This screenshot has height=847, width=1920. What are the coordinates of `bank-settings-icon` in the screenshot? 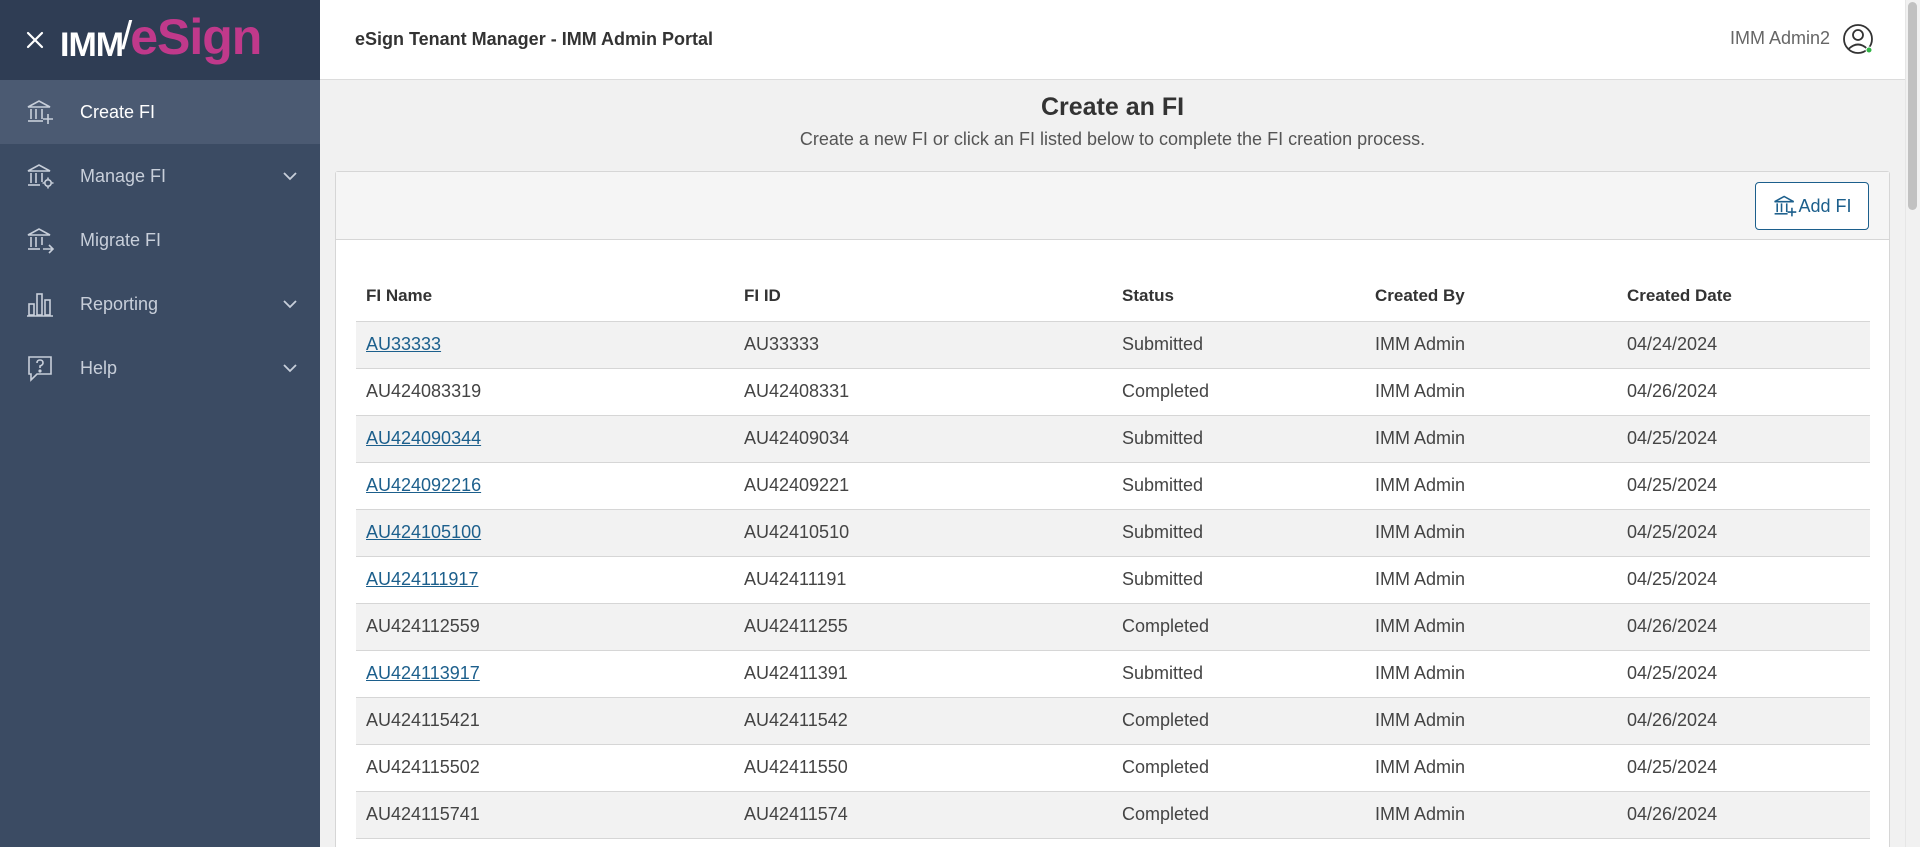 It's located at (40, 176).